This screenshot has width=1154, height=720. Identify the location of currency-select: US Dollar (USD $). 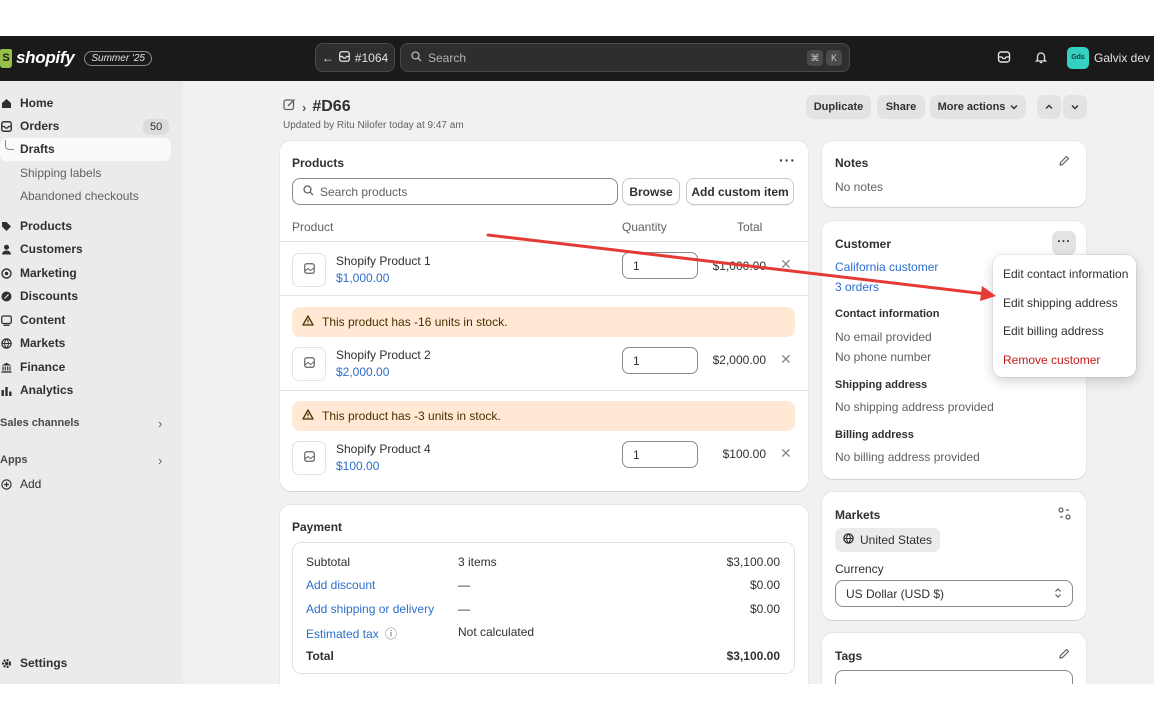
(954, 593).